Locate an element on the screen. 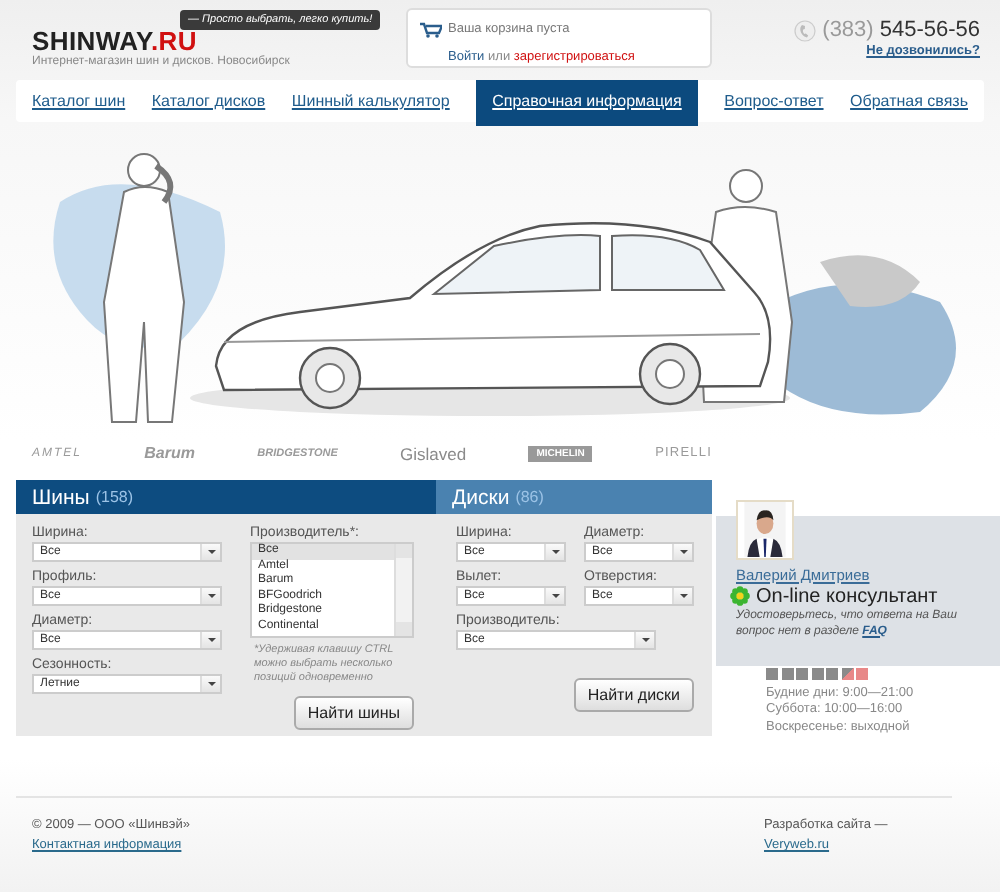 The width and height of the screenshot is (1000, 892). flower-icon is located at coordinates (740, 596).